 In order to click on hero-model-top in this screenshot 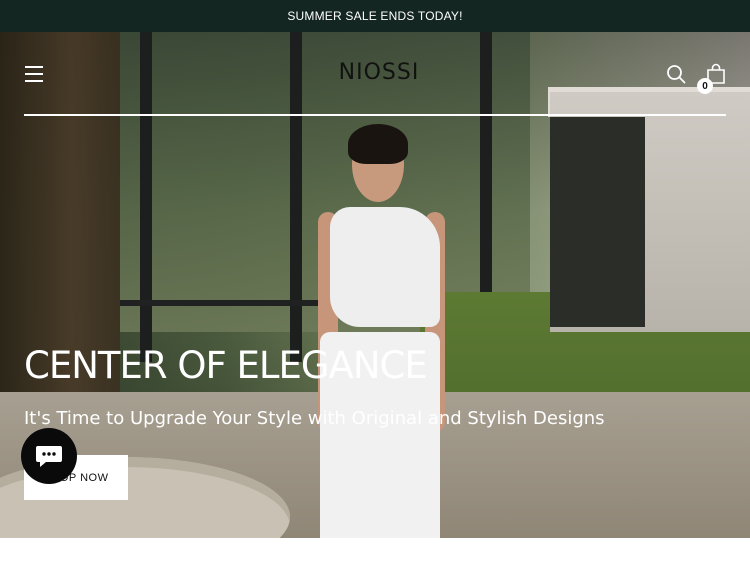, I will do `click(385, 267)`.